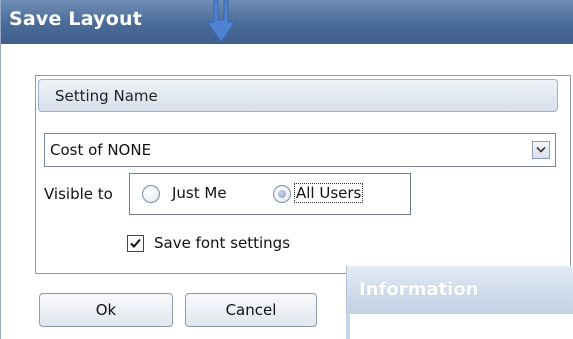 The height and width of the screenshot is (339, 573). What do you see at coordinates (300, 150) in the screenshot?
I see `setting-name-dropdown: Cost of NONE` at bounding box center [300, 150].